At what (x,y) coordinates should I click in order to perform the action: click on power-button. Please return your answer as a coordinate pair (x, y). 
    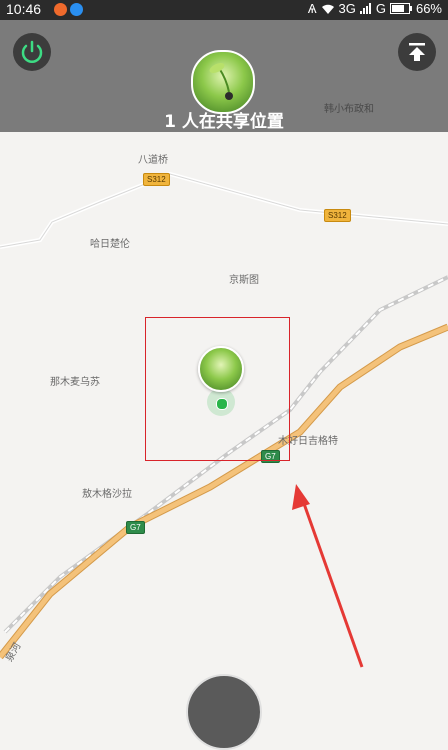
    Looking at the image, I should click on (32, 52).